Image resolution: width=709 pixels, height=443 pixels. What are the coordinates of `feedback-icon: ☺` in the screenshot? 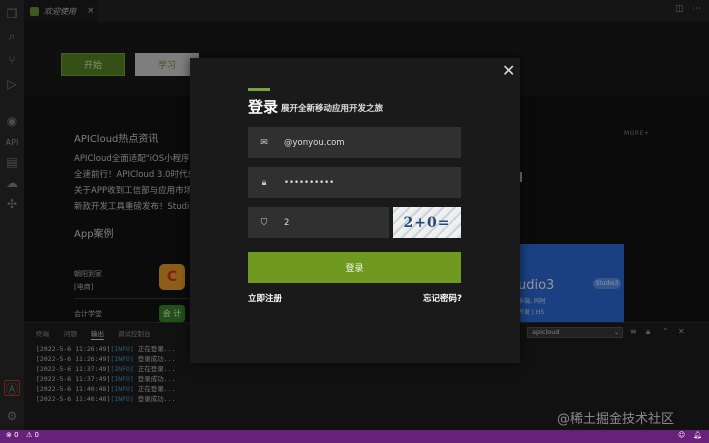 It's located at (681, 435).